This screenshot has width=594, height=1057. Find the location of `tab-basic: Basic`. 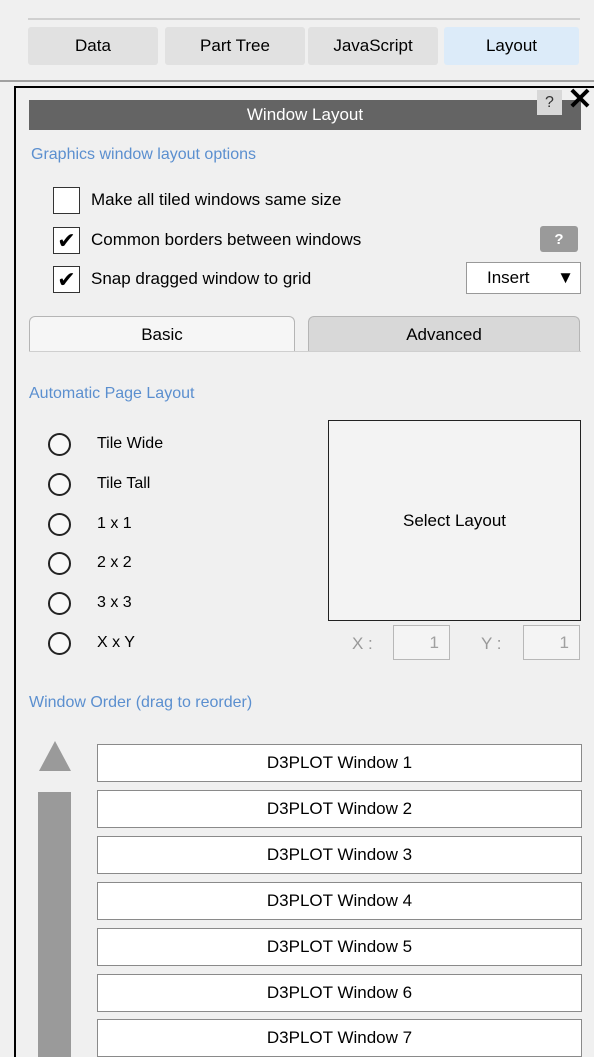

tab-basic: Basic is located at coordinates (162, 334).